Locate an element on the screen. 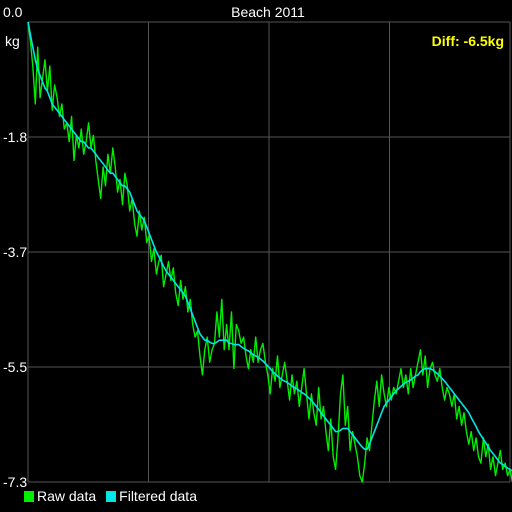  legend-item-filtered: Filtered data is located at coordinates (151, 496).